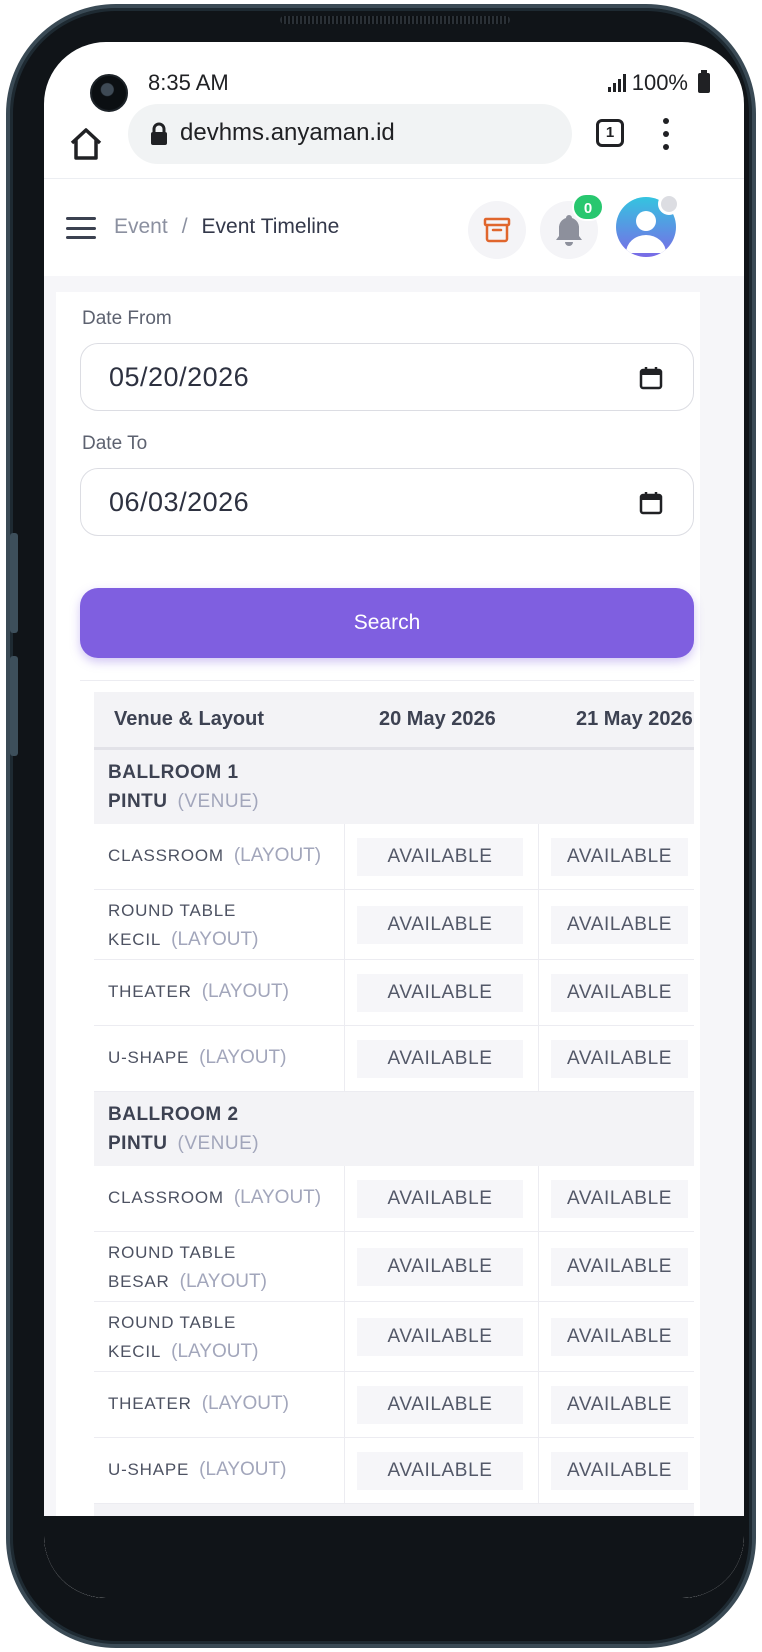 Image resolution: width=762 pixels, height=1652 pixels. I want to click on online-status-dot, so click(669, 204).